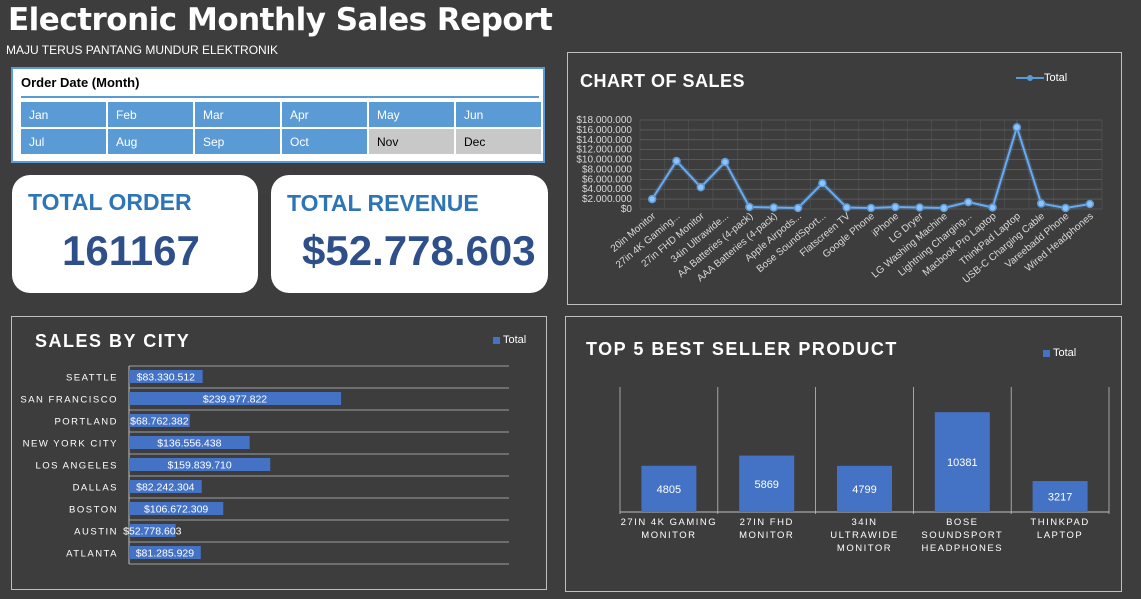 This screenshot has width=1141, height=599. Describe the element at coordinates (86, 422) in the screenshot. I see `category-label: PORTLAND` at that location.